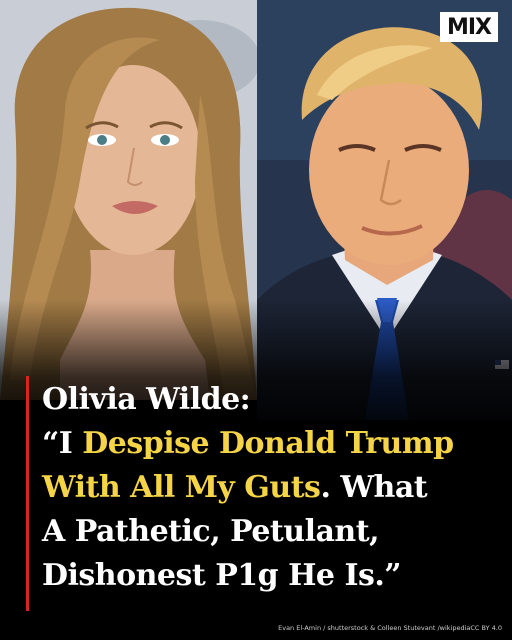 The width and height of the screenshot is (512, 640). I want to click on headline-line-2: “I Despise Donald Trump, so click(273, 444).